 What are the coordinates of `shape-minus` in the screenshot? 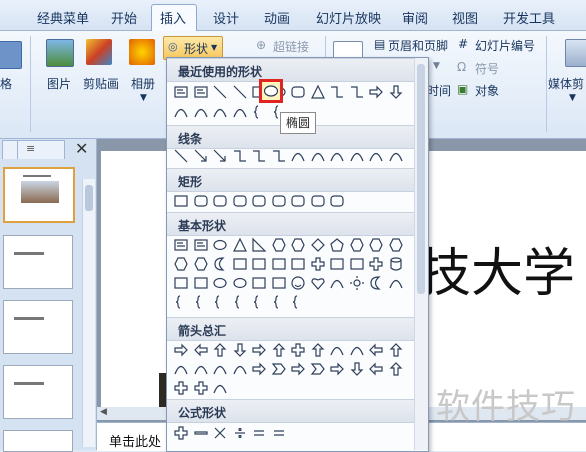 It's located at (201, 433).